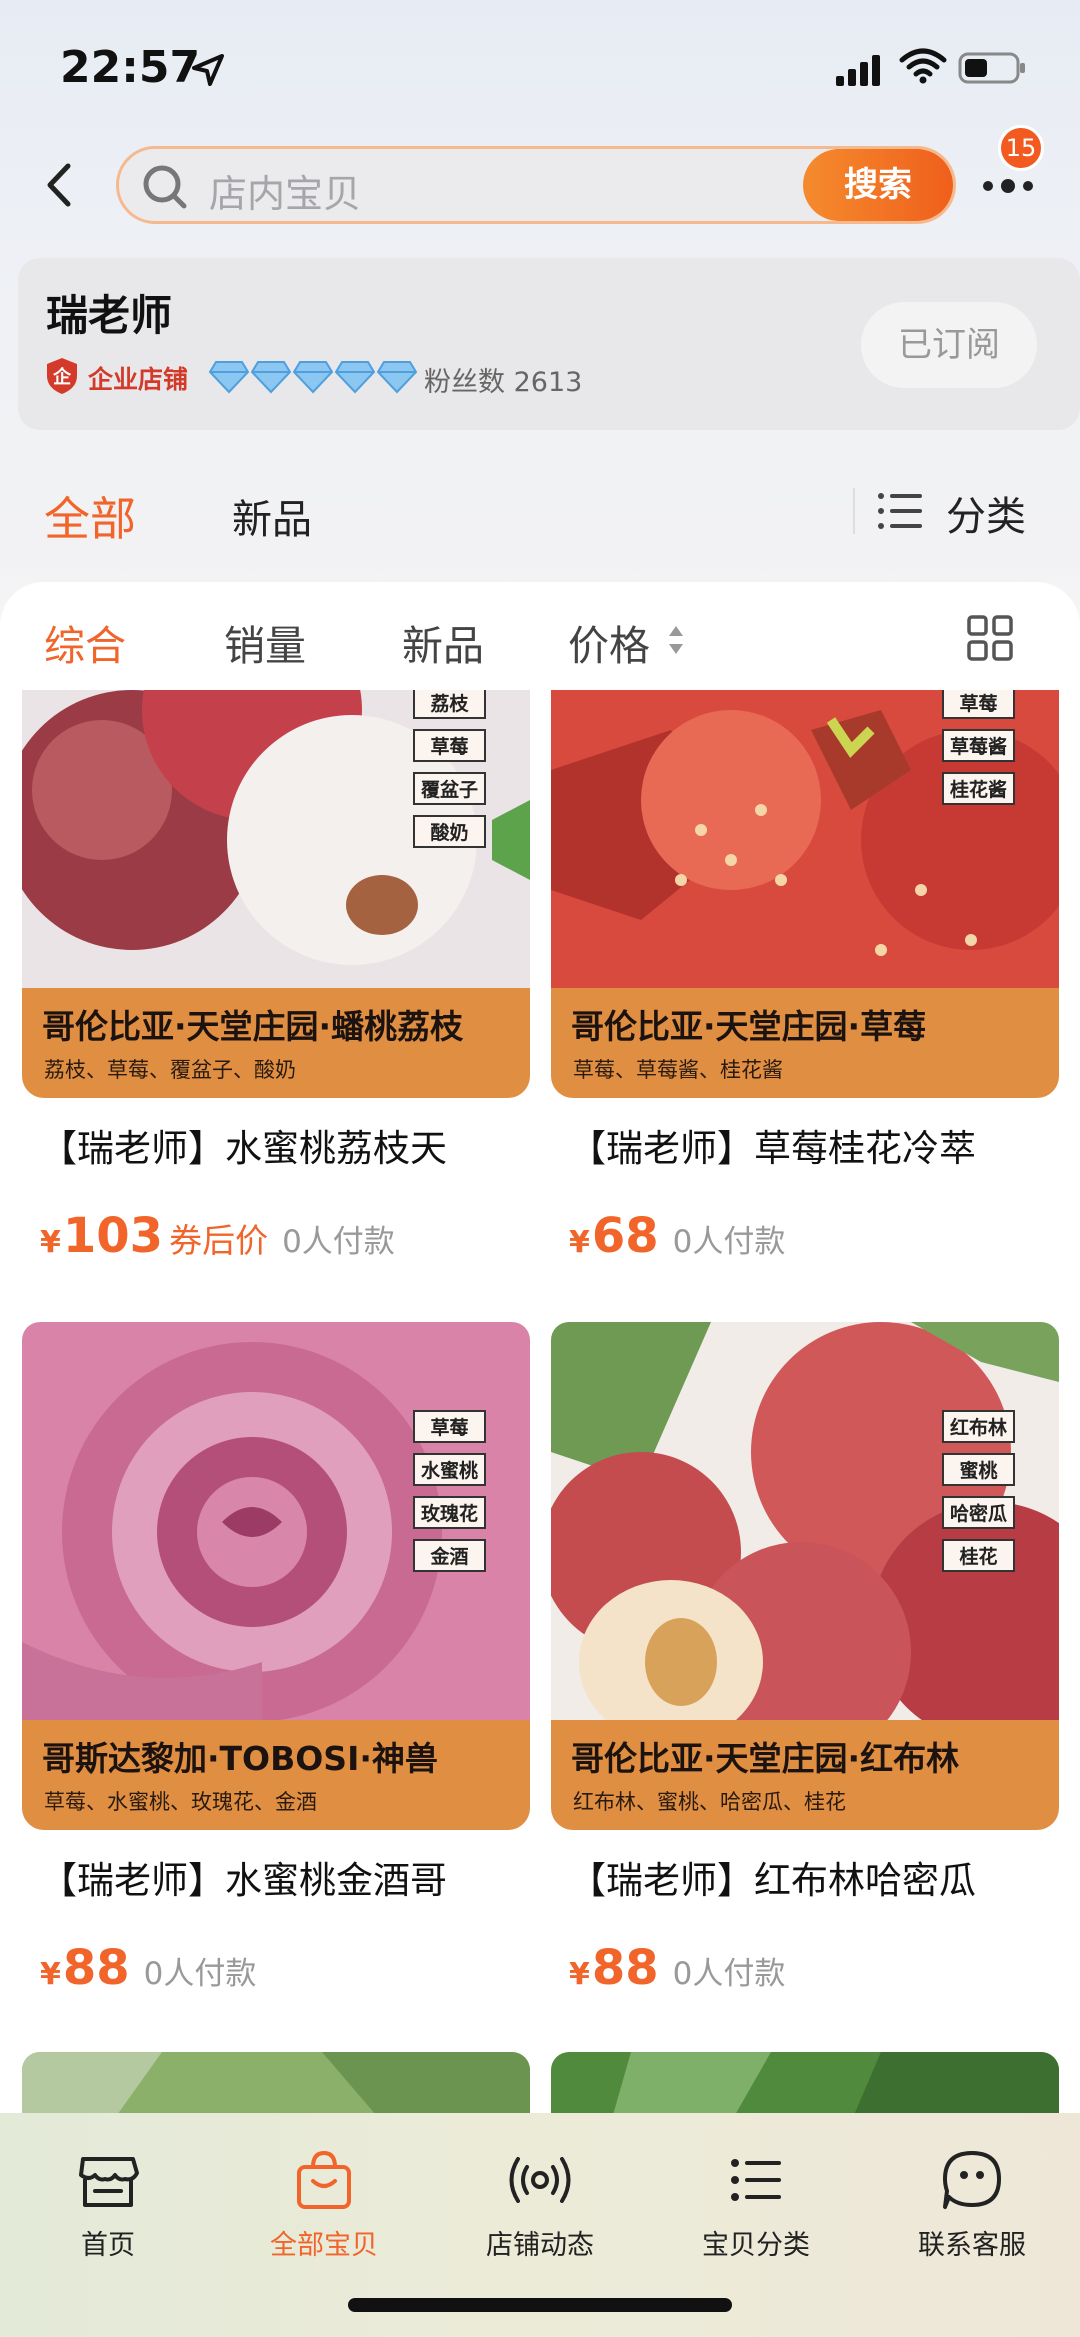  I want to click on chat-bubble-icon, so click(972, 2180).